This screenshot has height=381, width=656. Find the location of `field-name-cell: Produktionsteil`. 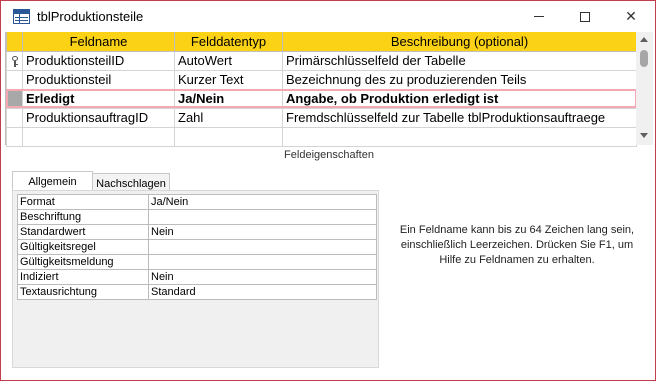

field-name-cell: Produktionsteil is located at coordinates (98, 79).